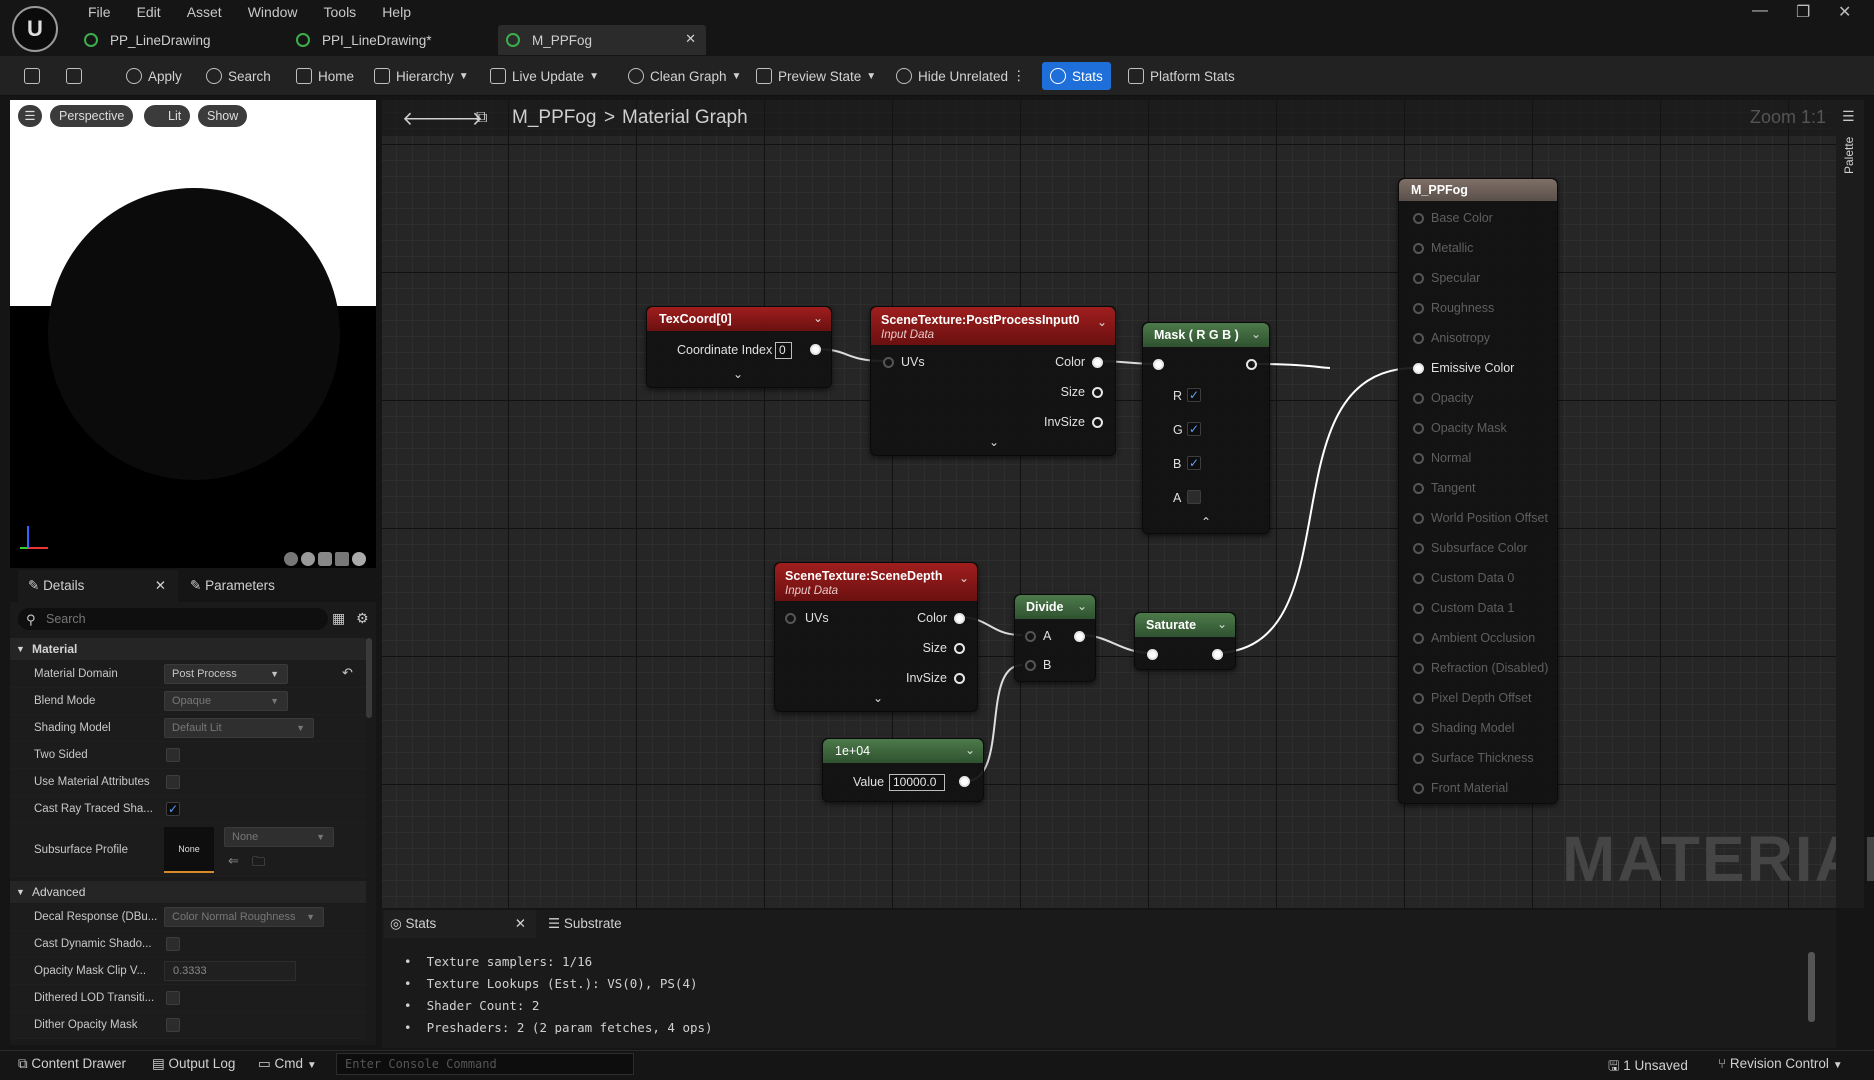 The height and width of the screenshot is (1080, 1874). Describe the element at coordinates (239, 728) in the screenshot. I see `shading-model-dropdown: Default Lit ▼` at that location.